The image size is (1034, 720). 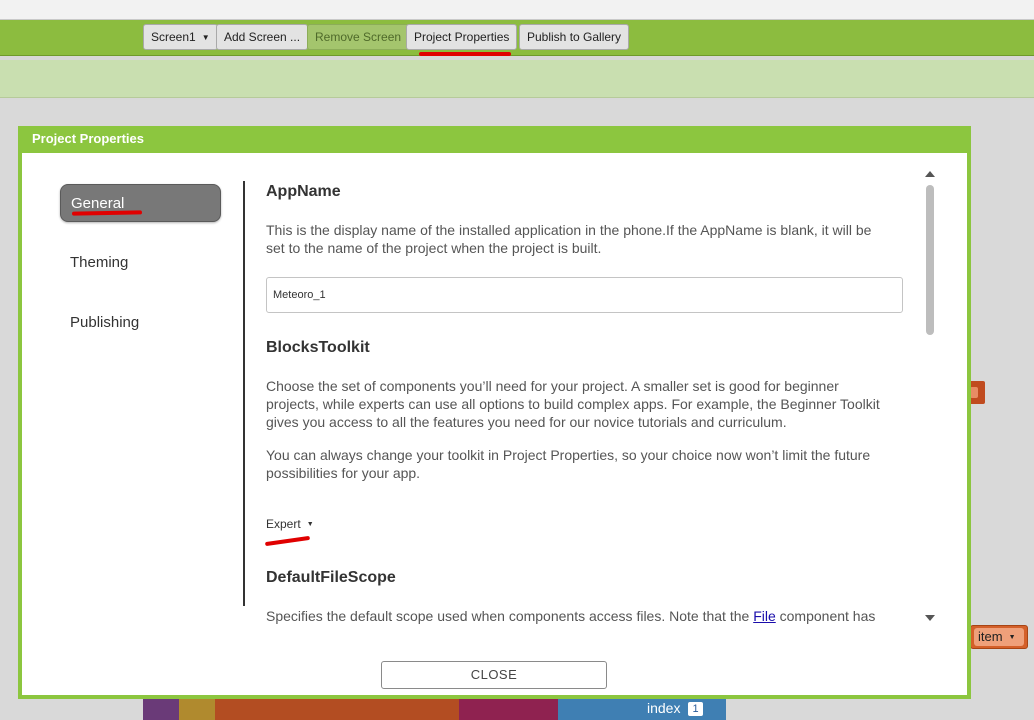 I want to click on block-magenta, so click(x=508, y=708).